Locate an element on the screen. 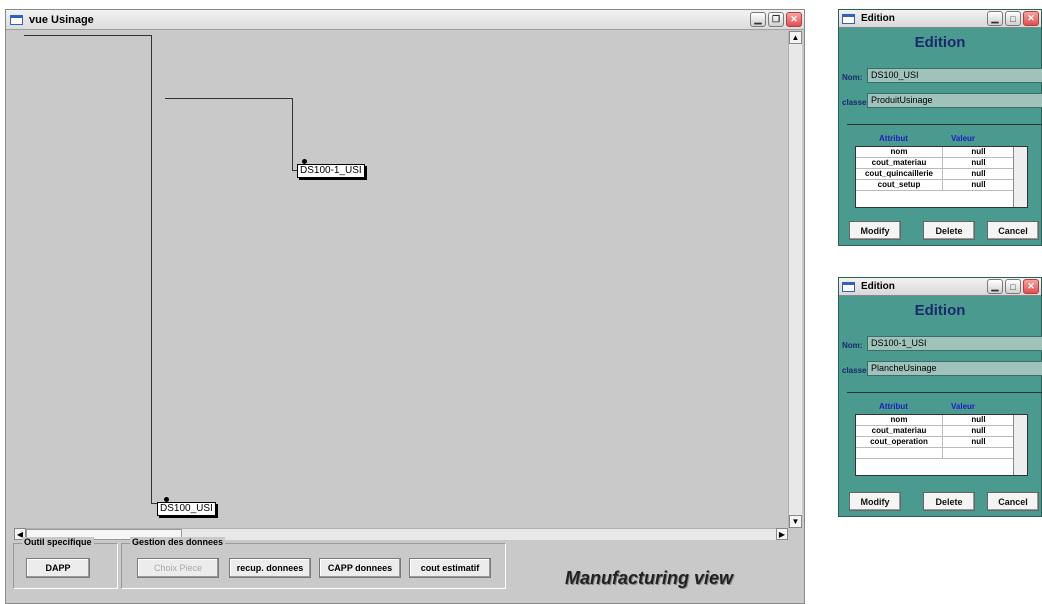 The image size is (1042, 604). outil-specifique-group: Outil specifique DAPP is located at coordinates (65, 563).